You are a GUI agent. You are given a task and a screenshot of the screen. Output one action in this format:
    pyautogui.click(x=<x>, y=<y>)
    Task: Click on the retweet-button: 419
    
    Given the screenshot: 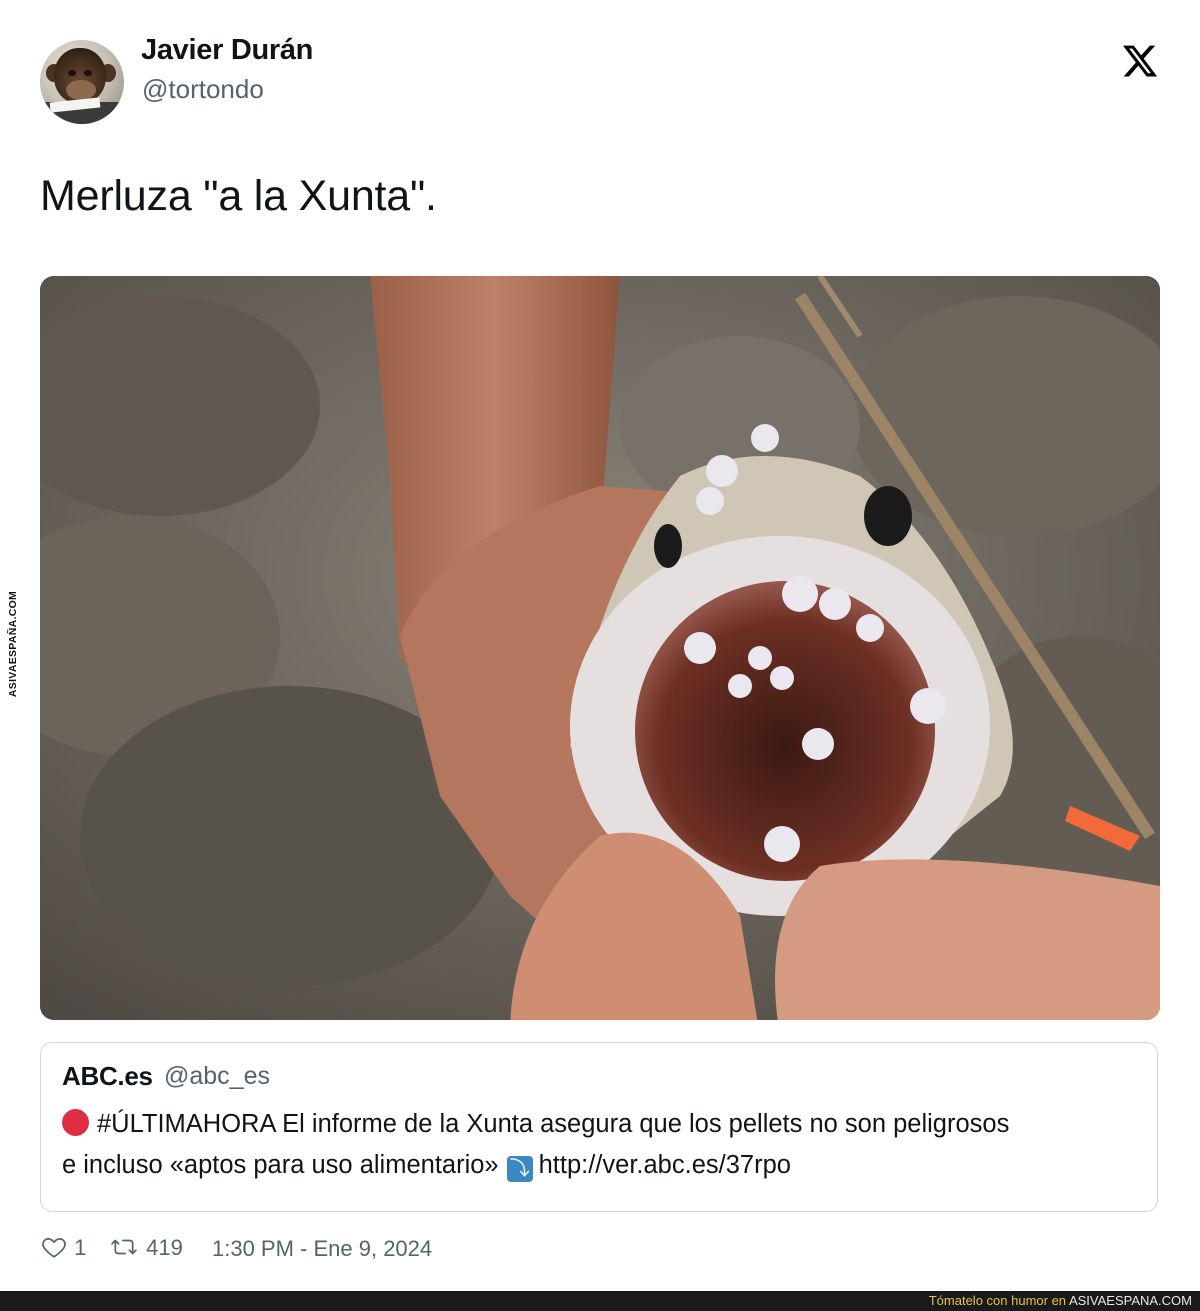 What is the action you would take?
    pyautogui.click(x=145, y=1247)
    